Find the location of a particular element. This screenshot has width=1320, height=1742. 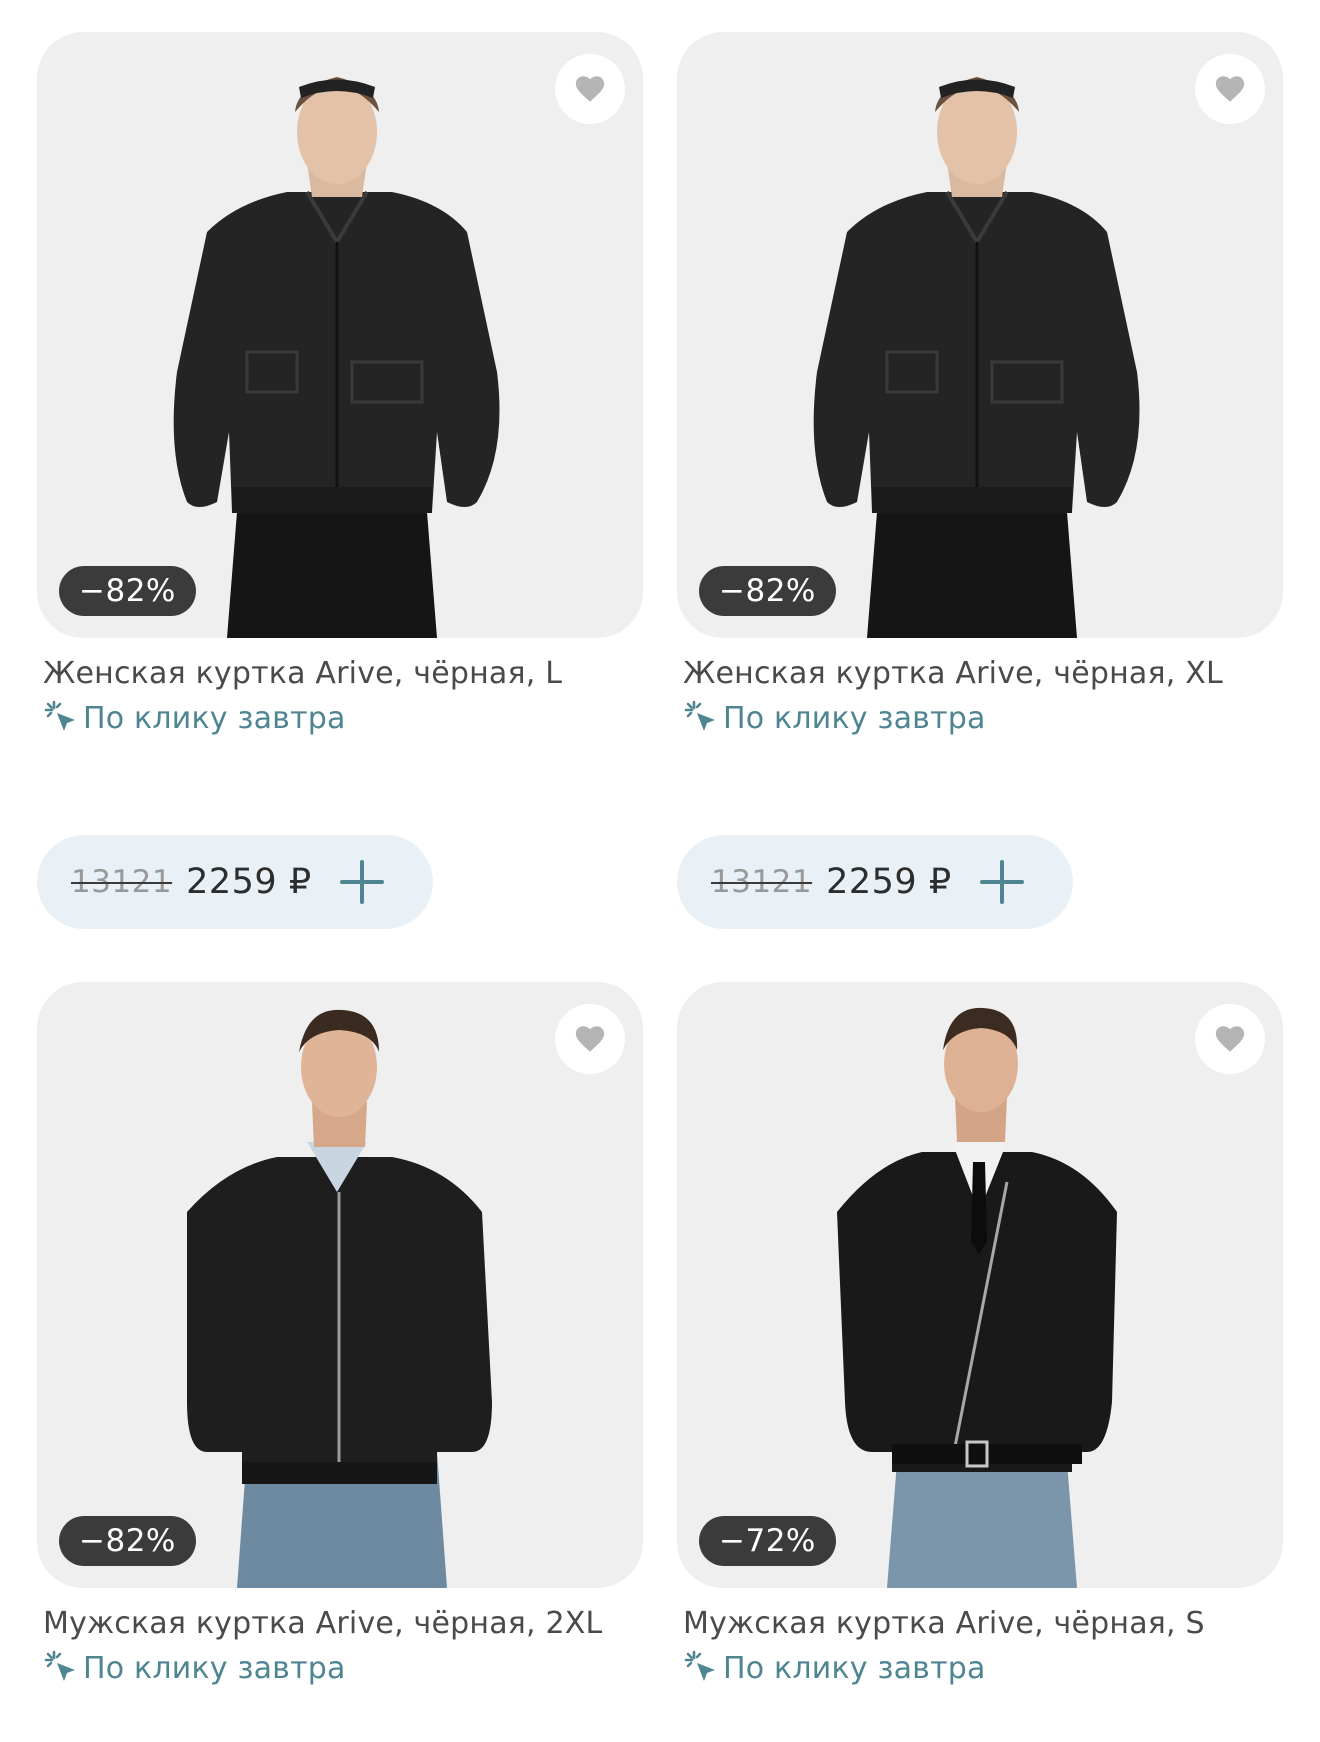

man-biker-jacket-photo is located at coordinates (977, 1297).